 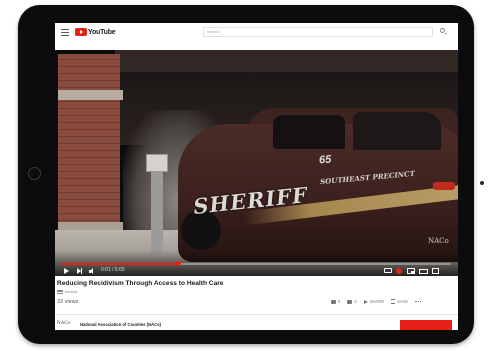 I want to click on camera-dot, so click(x=482, y=183).